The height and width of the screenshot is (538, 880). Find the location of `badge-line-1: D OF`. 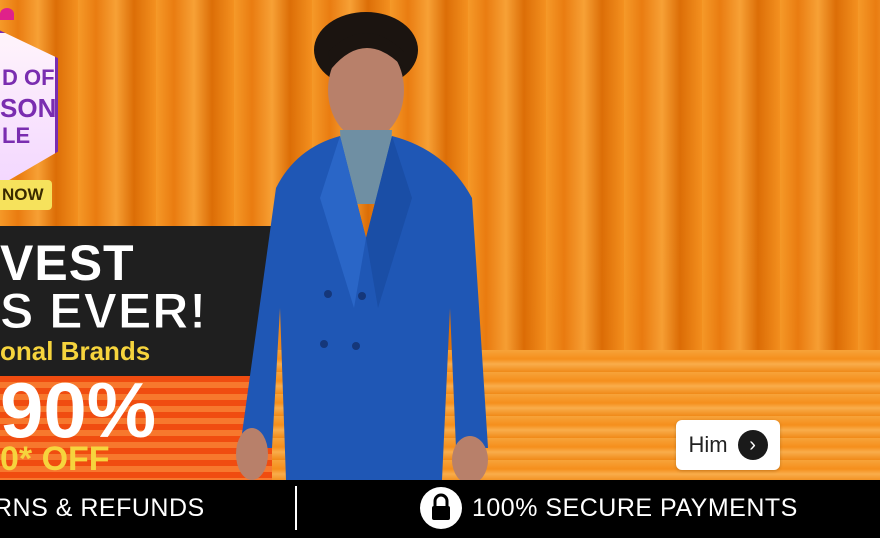

badge-line-1: D OF is located at coordinates (28, 77).